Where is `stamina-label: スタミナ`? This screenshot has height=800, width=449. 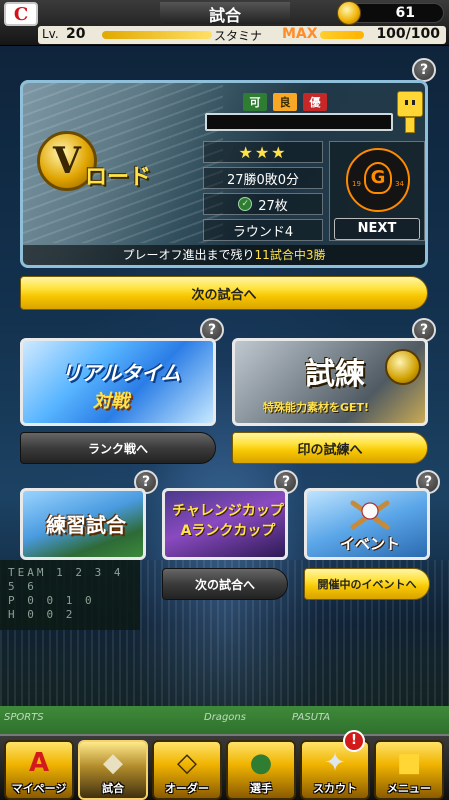
stamina-label: スタミナ is located at coordinates (238, 36).